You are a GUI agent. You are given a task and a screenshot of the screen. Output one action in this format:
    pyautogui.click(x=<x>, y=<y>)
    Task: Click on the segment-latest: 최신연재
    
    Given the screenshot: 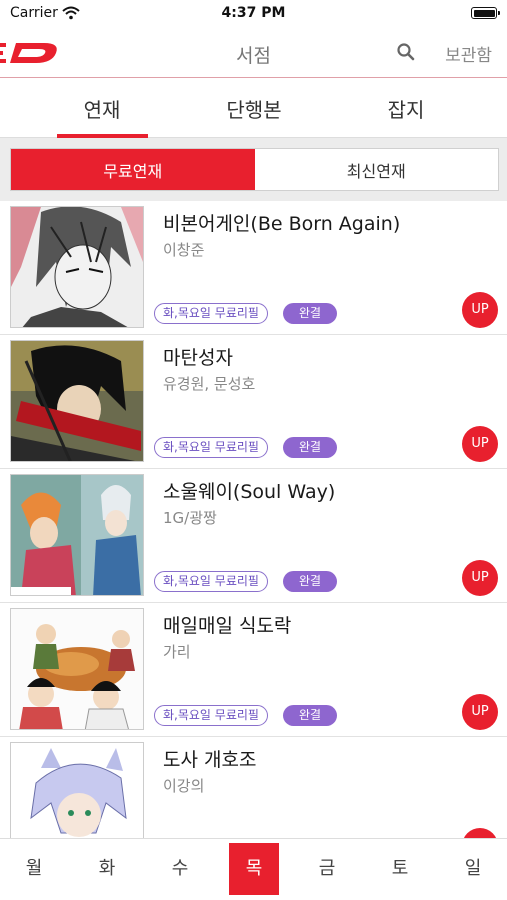 What is the action you would take?
    pyautogui.click(x=377, y=169)
    